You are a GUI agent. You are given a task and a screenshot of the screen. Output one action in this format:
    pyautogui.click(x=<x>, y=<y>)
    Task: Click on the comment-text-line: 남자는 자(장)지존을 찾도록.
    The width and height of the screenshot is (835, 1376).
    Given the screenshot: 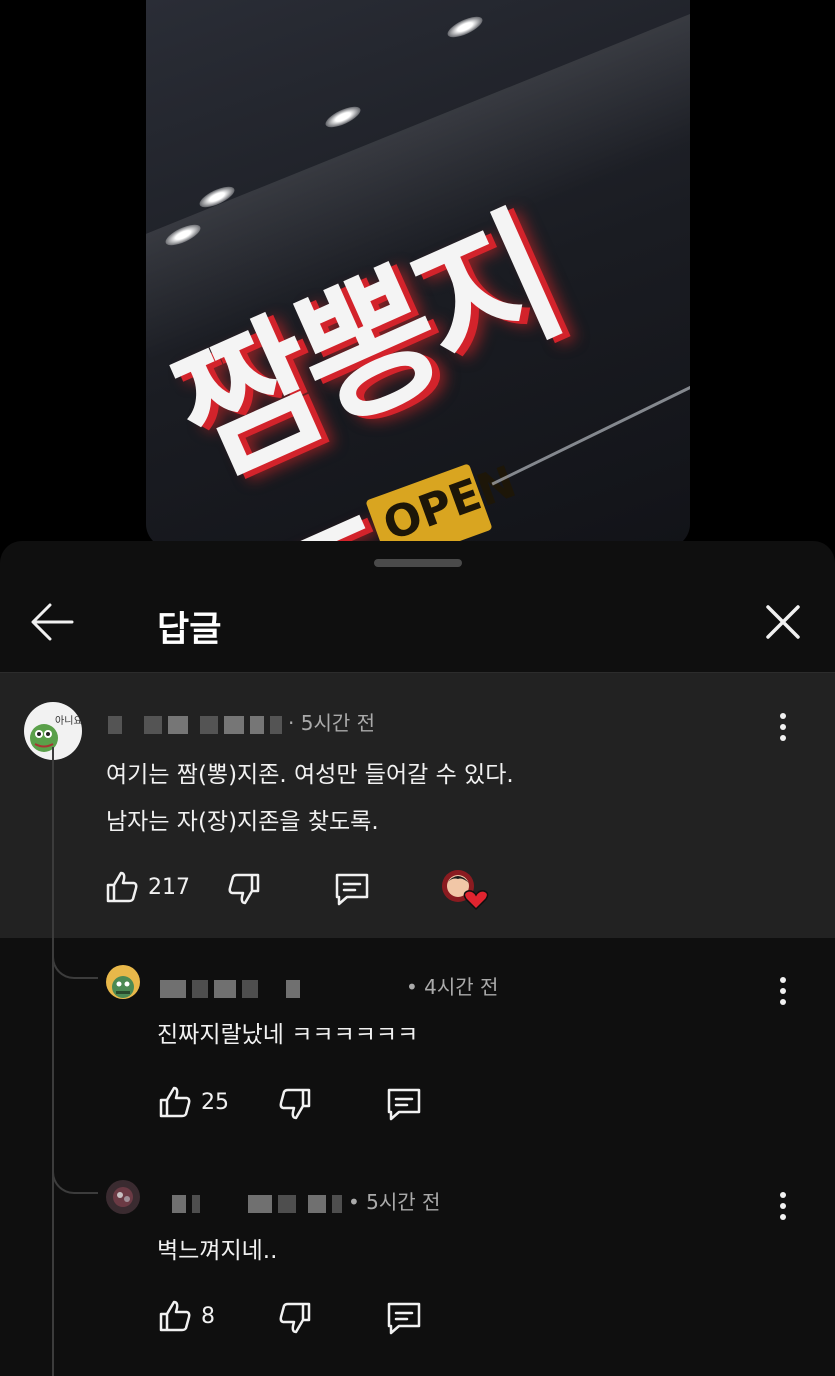 What is the action you would take?
    pyautogui.click(x=242, y=822)
    